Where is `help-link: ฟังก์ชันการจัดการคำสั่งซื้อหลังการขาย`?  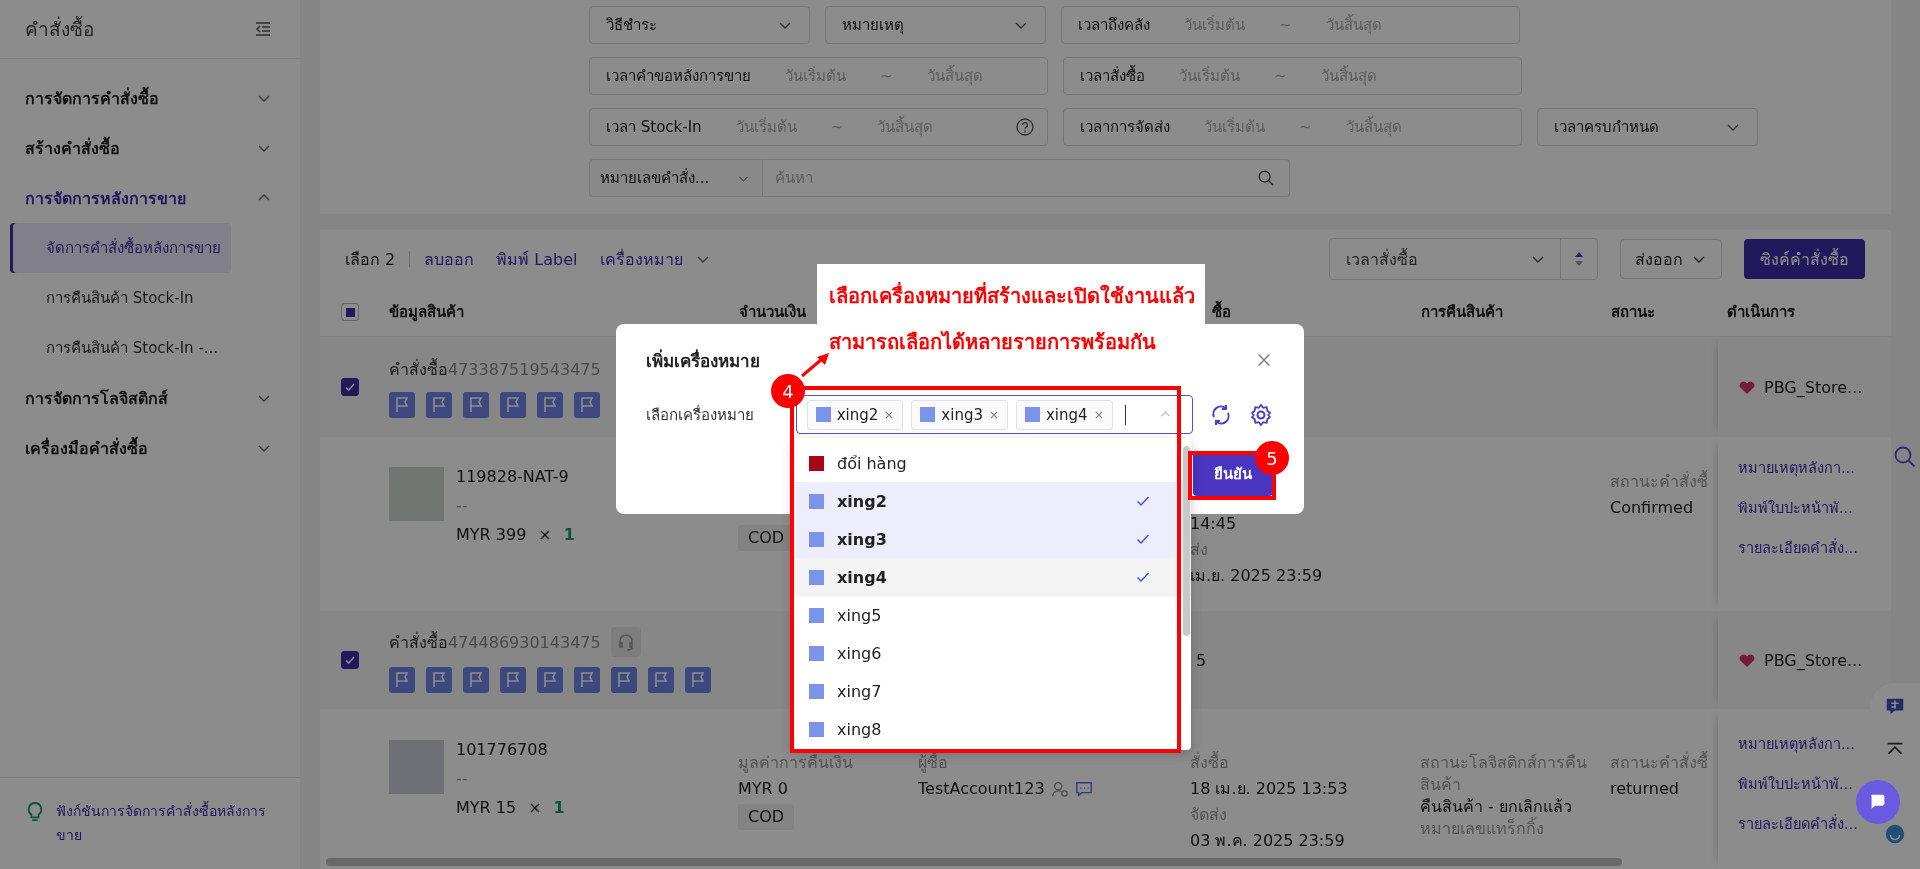
help-link: ฟังก์ชันการจัดการคำสั่งซื้อหลังการขาย is located at coordinates (166, 823).